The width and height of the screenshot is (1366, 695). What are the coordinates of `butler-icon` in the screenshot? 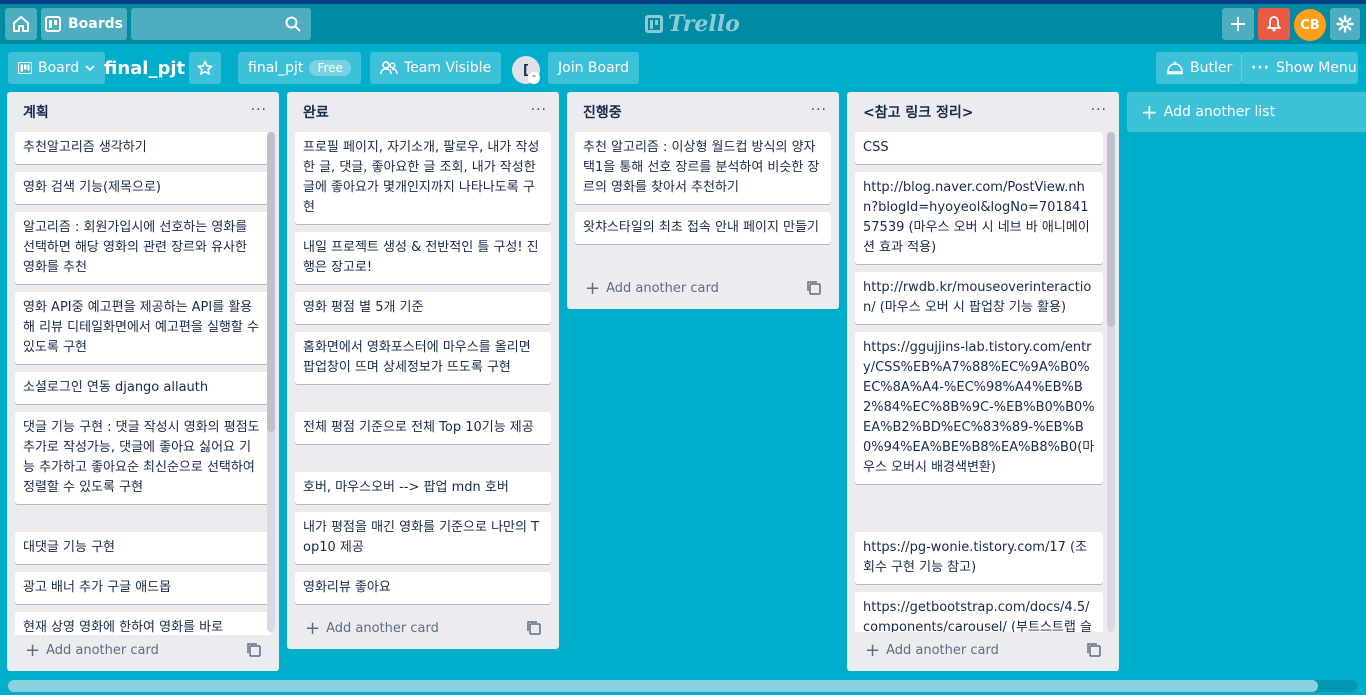 It's located at (1175, 68).